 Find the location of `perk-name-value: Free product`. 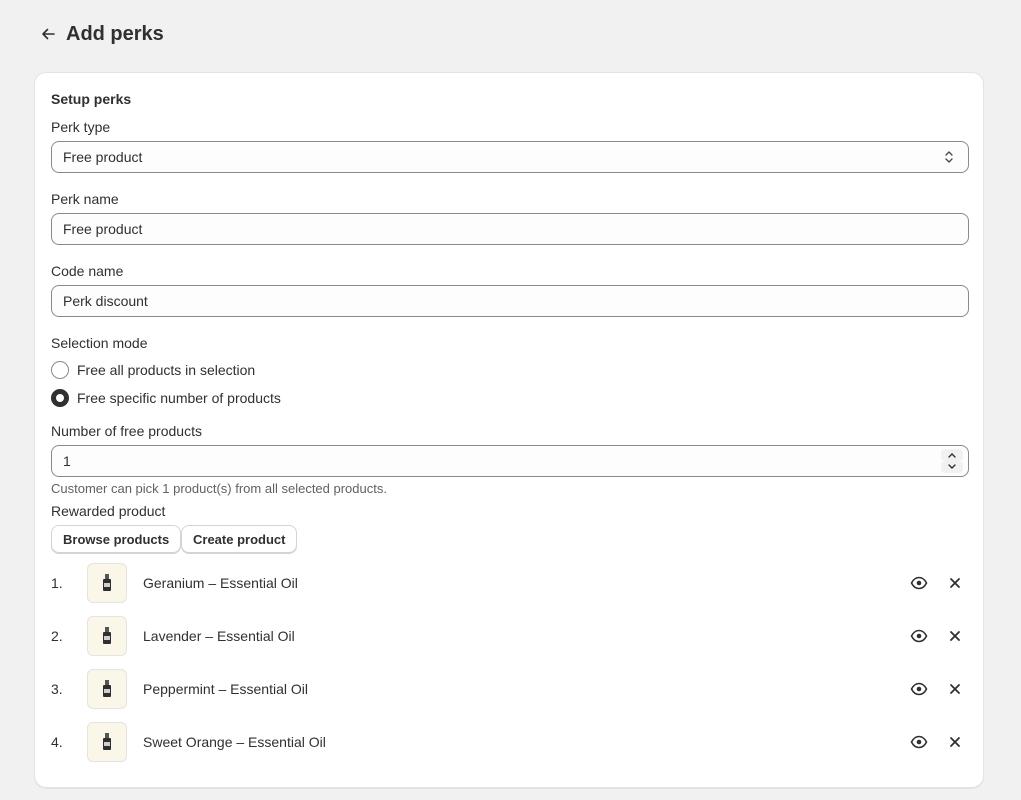

perk-name-value: Free product is located at coordinates (103, 229).